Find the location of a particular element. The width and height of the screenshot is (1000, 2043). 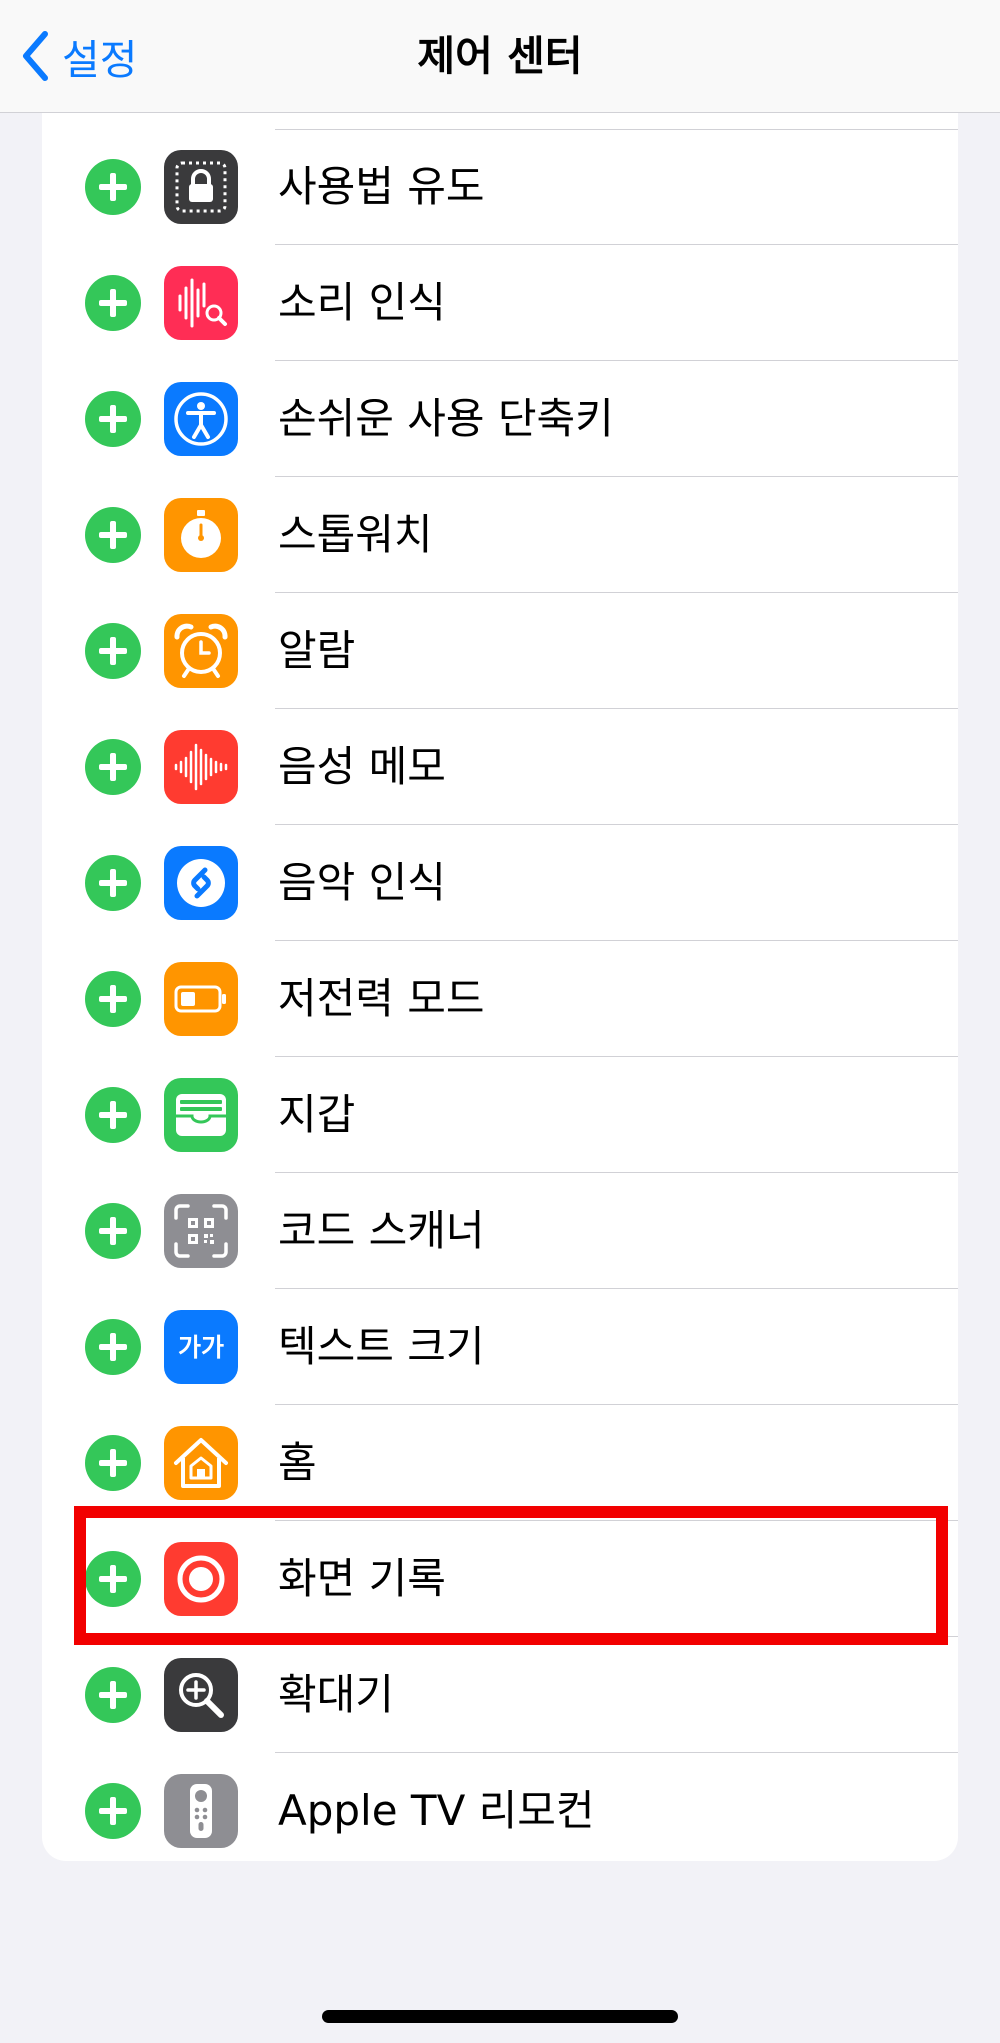

list-item-wallet: 지갑 is located at coordinates (500, 1115).